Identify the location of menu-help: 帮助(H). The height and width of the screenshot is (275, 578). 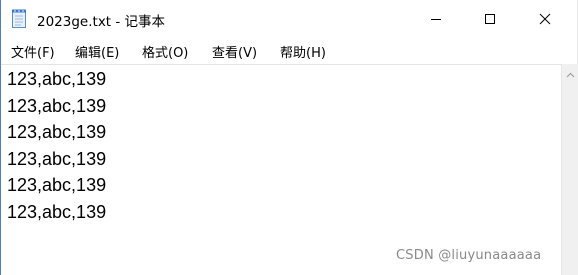
(303, 51).